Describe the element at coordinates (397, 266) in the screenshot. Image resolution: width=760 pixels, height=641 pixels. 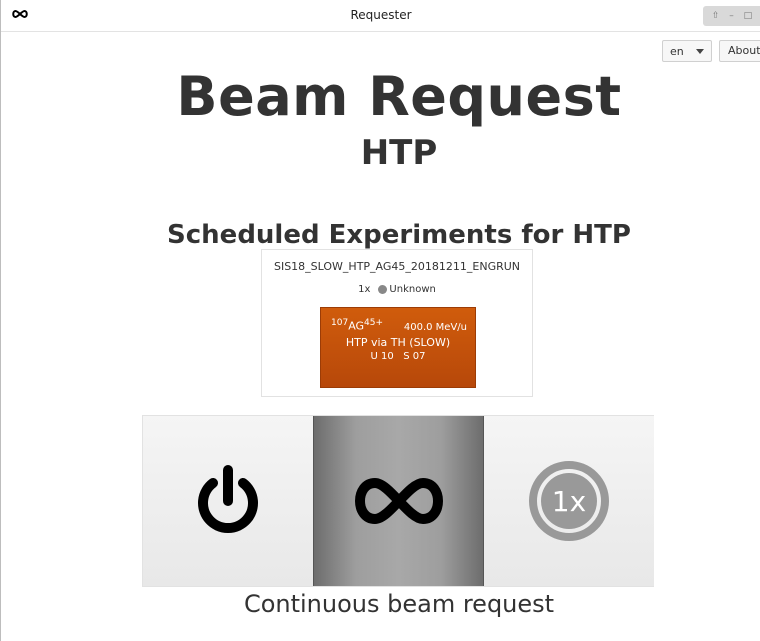
I see `experiment-name: SIS18_SLOW_HTP_AG45_20181211_ENGRUN` at that location.